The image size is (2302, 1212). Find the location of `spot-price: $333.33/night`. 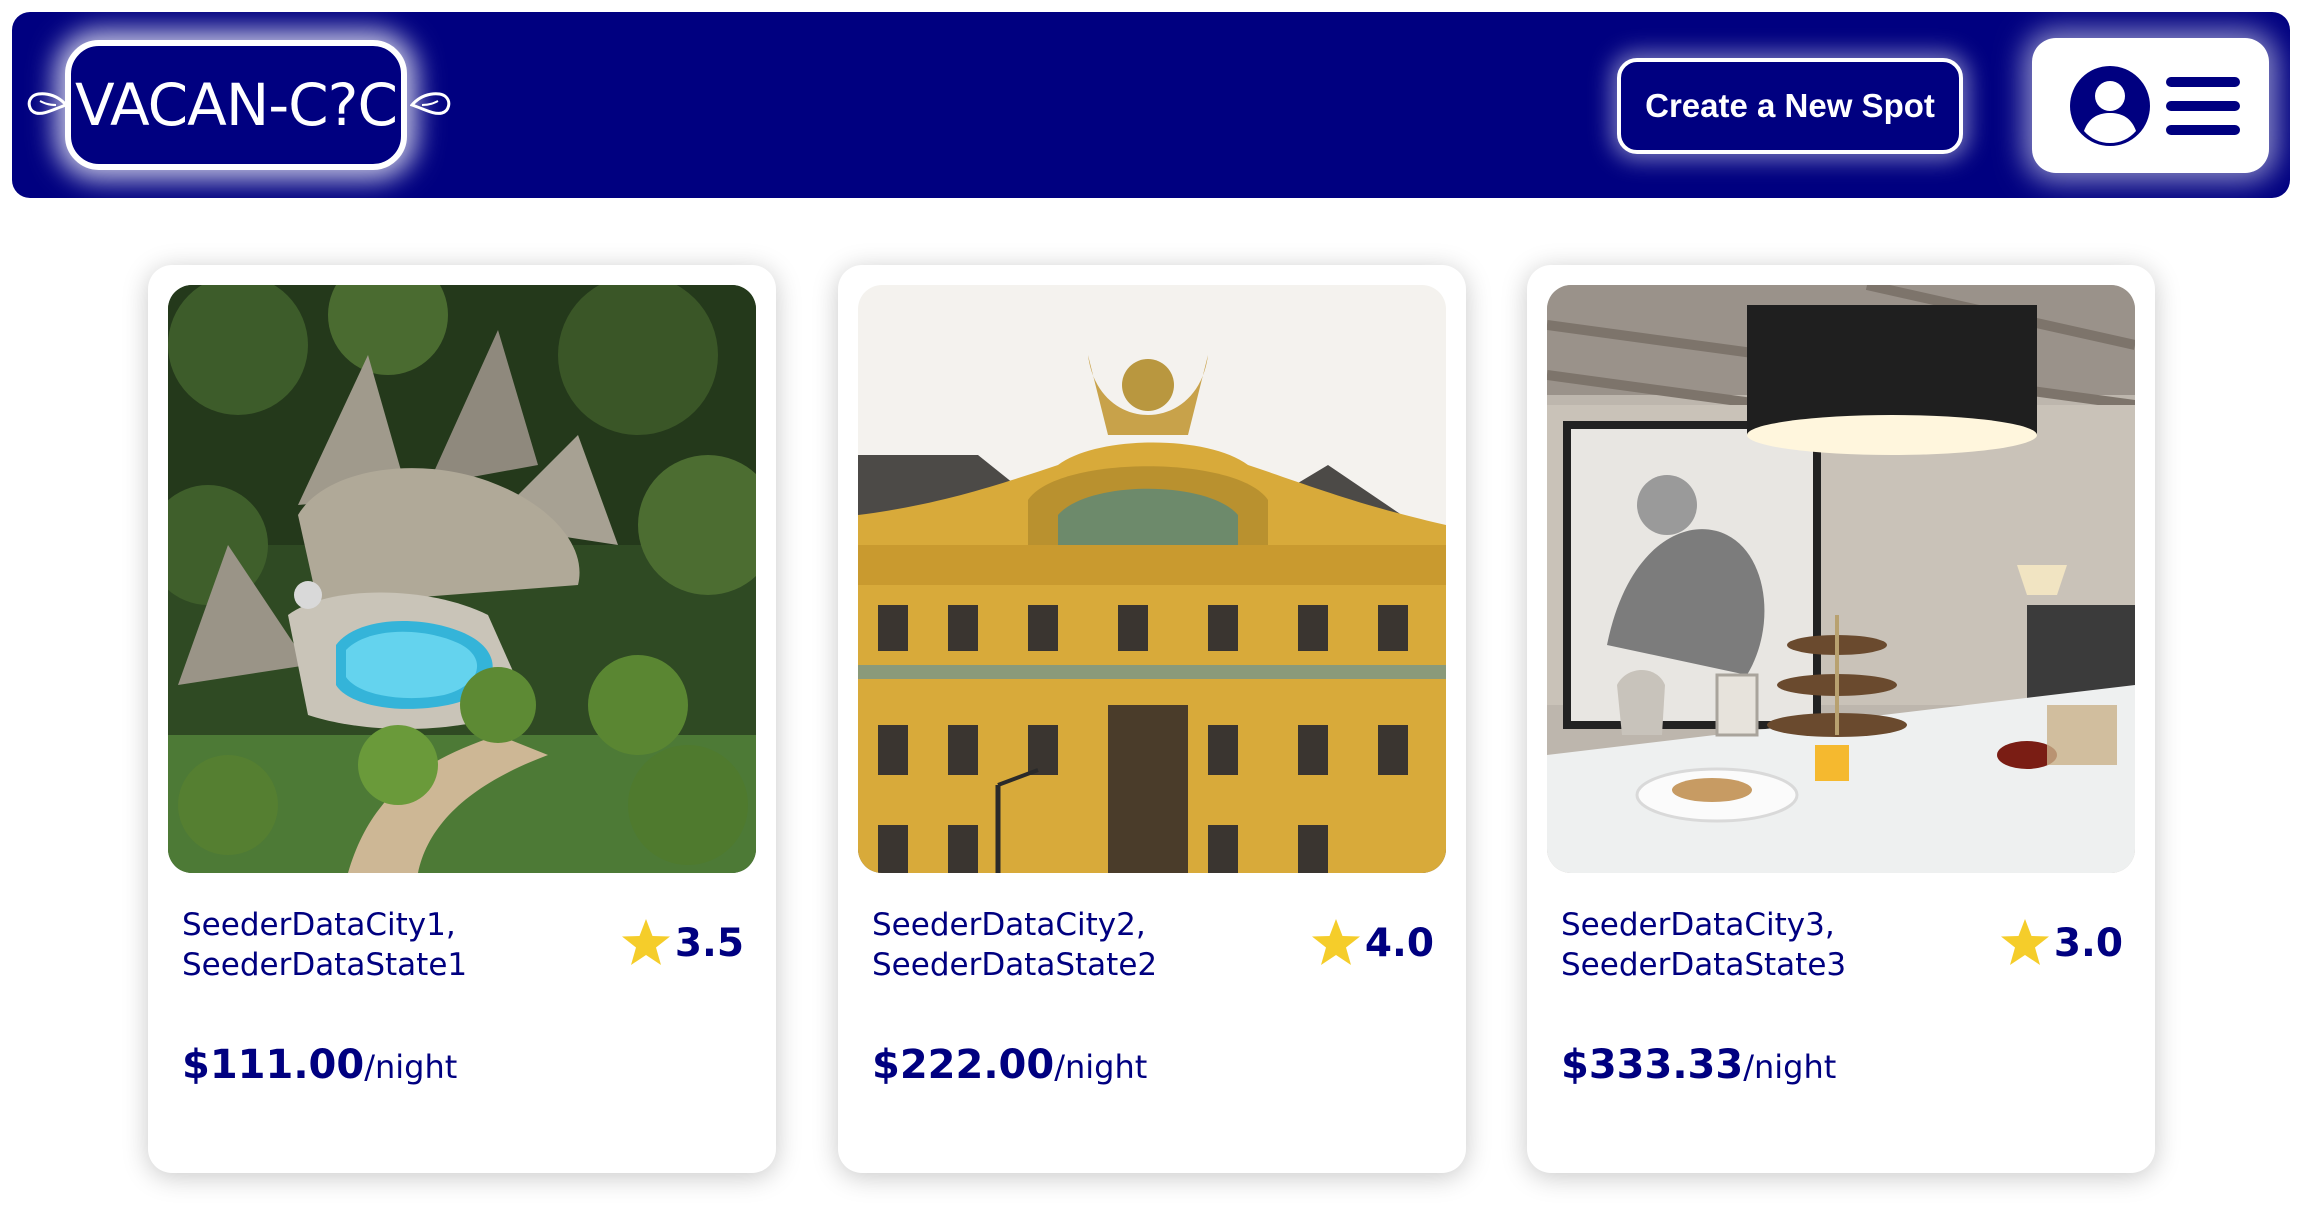

spot-price: $333.33/night is located at coordinates (1698, 1065).